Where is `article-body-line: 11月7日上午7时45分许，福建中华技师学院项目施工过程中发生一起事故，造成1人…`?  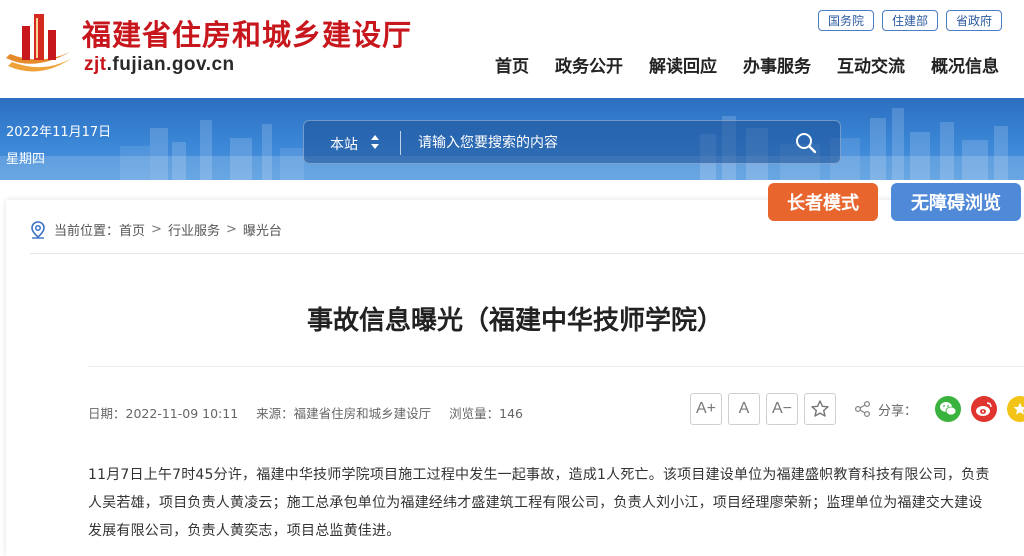 article-body-line: 11月7日上午7时45分许，福建中华技师学院项目施工过程中发生一起事故，造成1人… is located at coordinates (539, 475).